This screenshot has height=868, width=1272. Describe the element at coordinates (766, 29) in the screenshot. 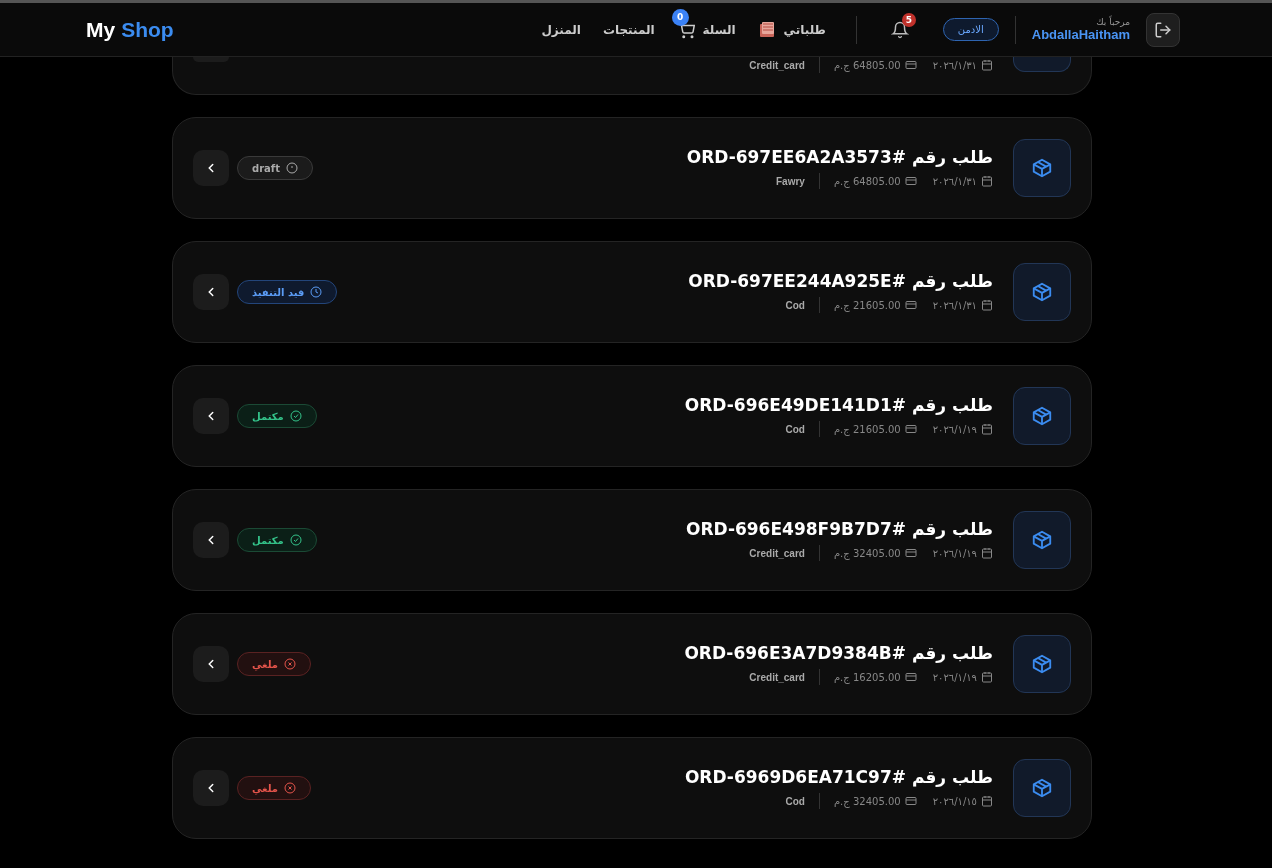

I see `box-stack-icon` at that location.